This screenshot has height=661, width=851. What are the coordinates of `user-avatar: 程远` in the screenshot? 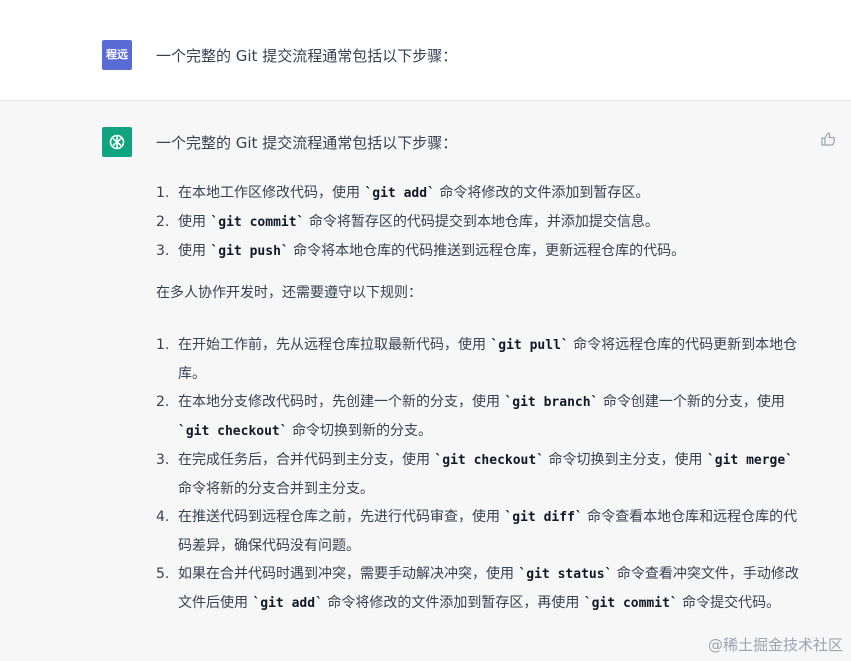 It's located at (117, 55).